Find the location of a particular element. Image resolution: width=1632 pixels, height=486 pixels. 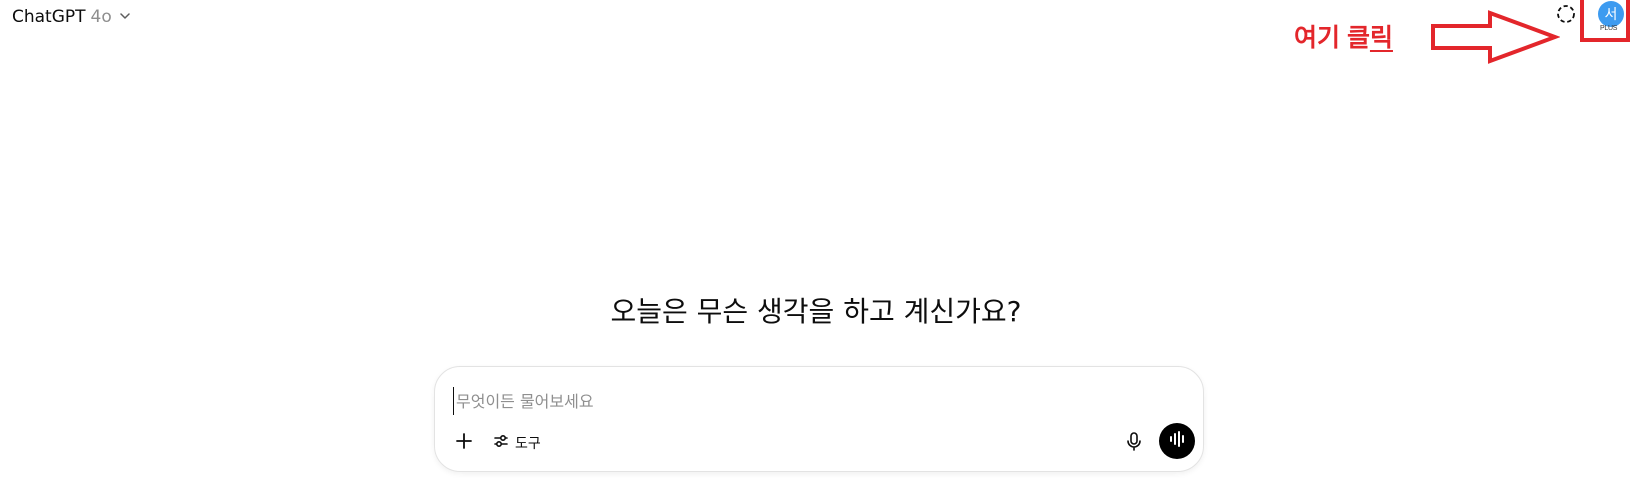

annotation-label-main: 여기 클 is located at coordinates (1332, 38).